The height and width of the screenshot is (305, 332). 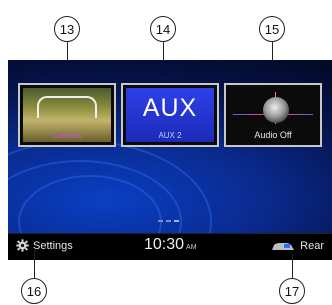 I want to click on settings-button: Settings, so click(x=44, y=245).